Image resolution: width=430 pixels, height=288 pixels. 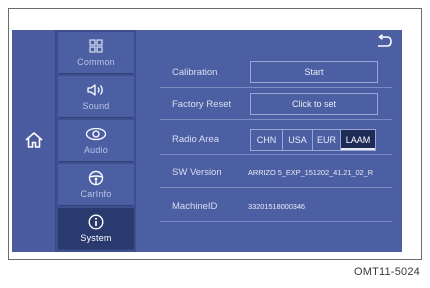 What do you see at coordinates (96, 46) in the screenshot?
I see `grid-icon` at bounding box center [96, 46].